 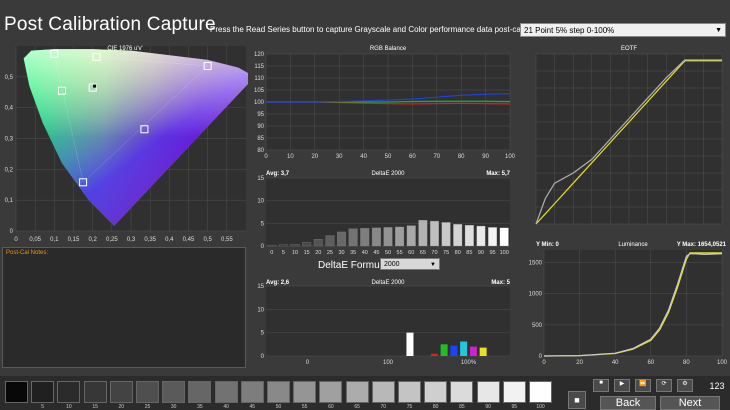 What do you see at coordinates (702, 245) in the screenshot?
I see `luminance-ymax: Y Max: 1654,0521` at bounding box center [702, 245].